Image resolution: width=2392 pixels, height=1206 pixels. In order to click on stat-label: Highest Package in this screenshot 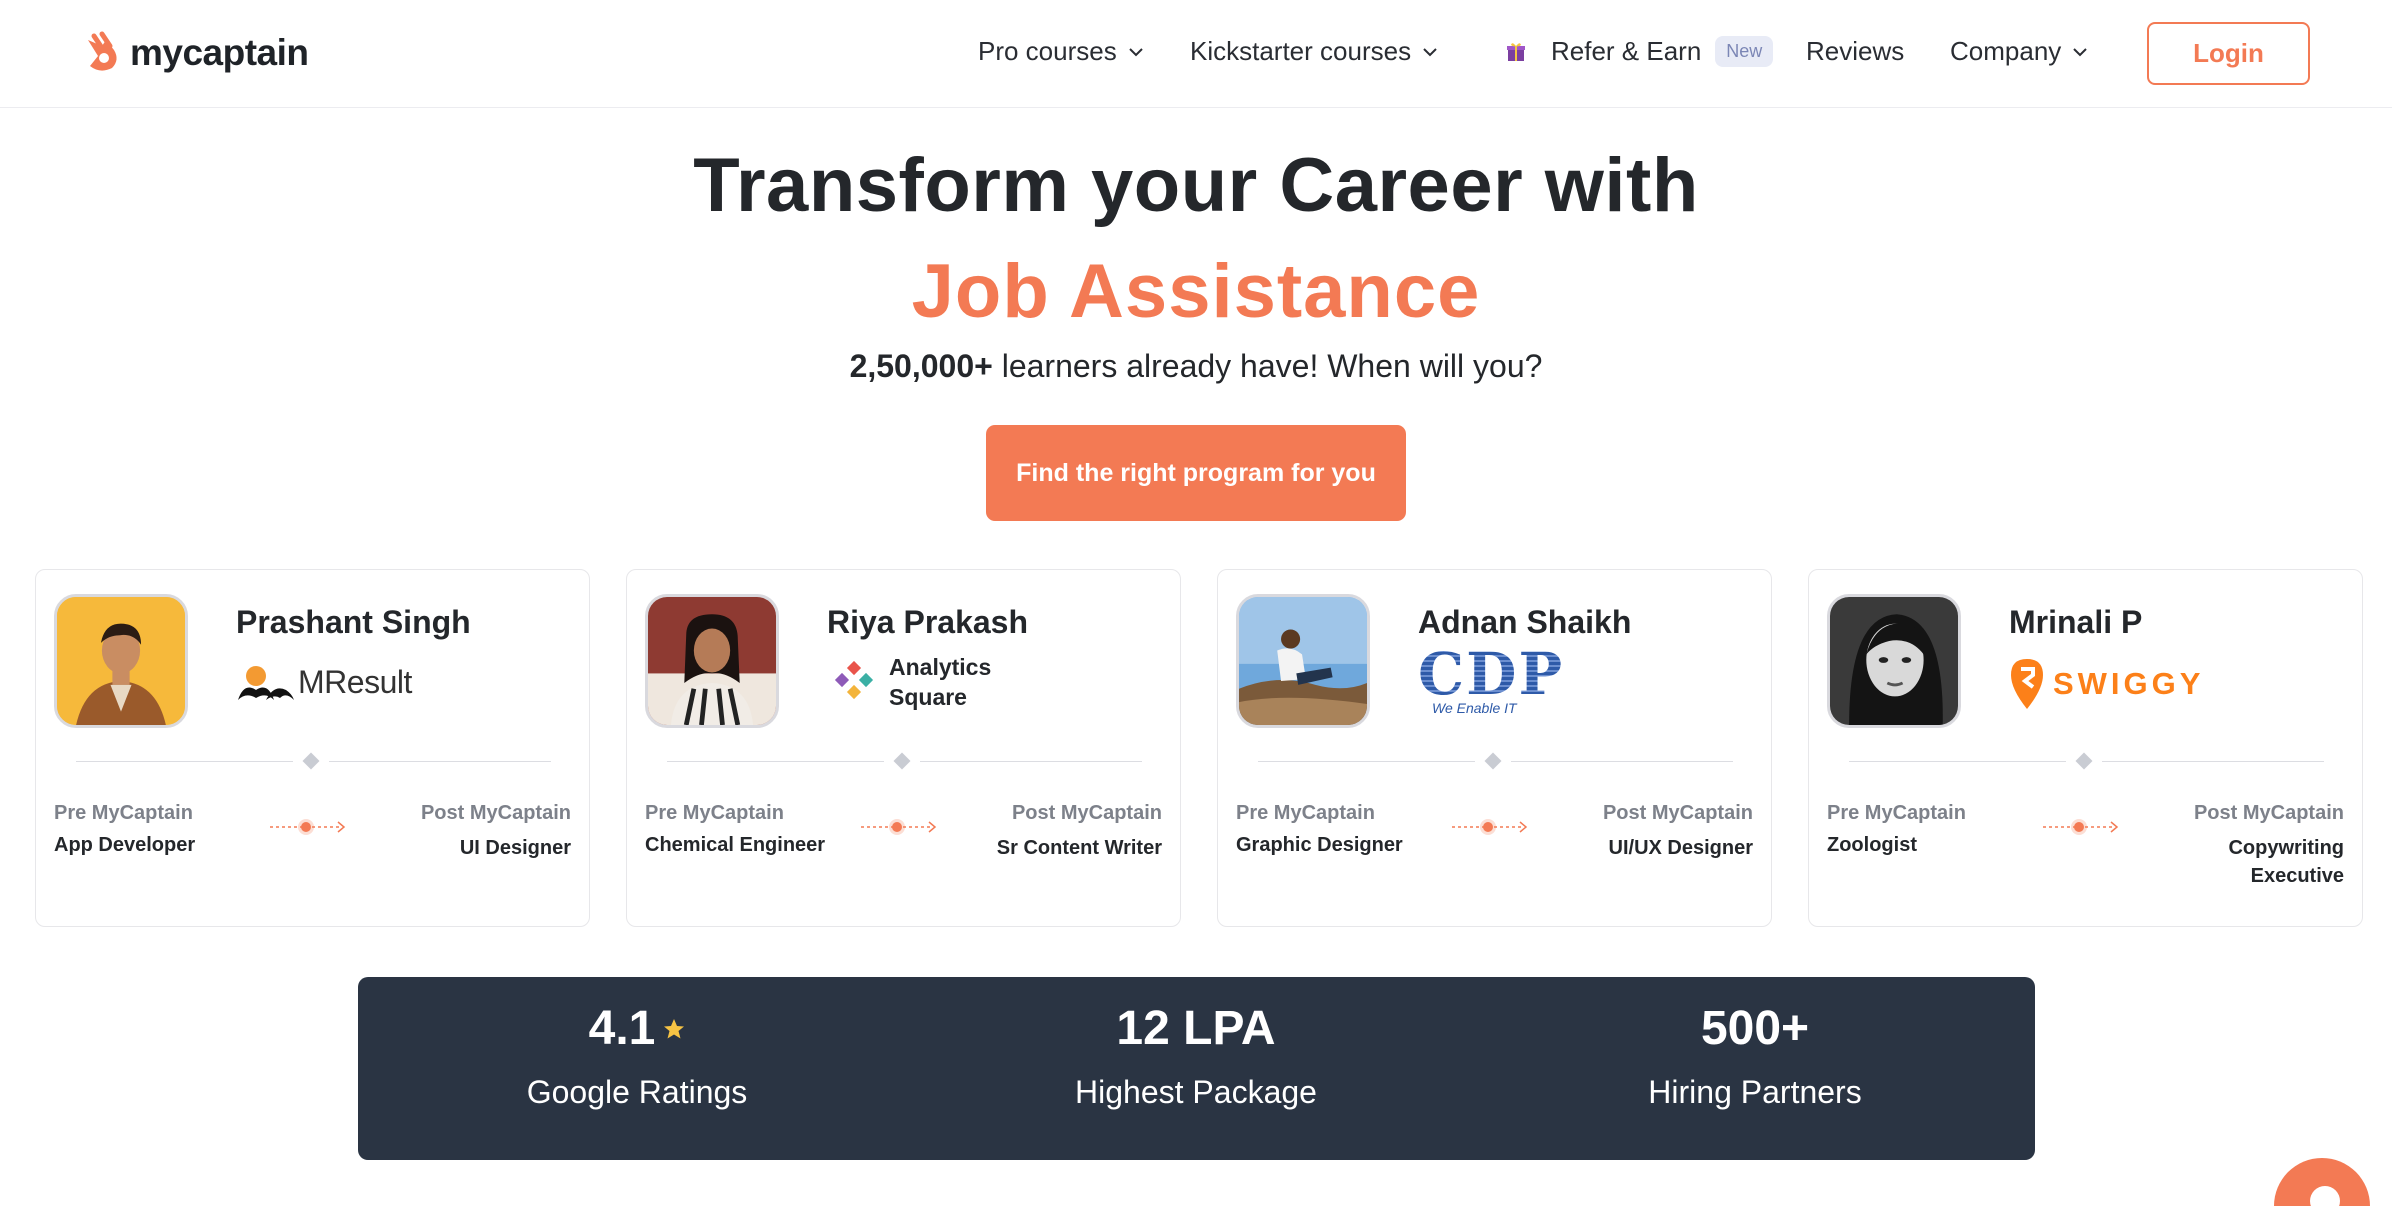, I will do `click(1196, 1092)`.